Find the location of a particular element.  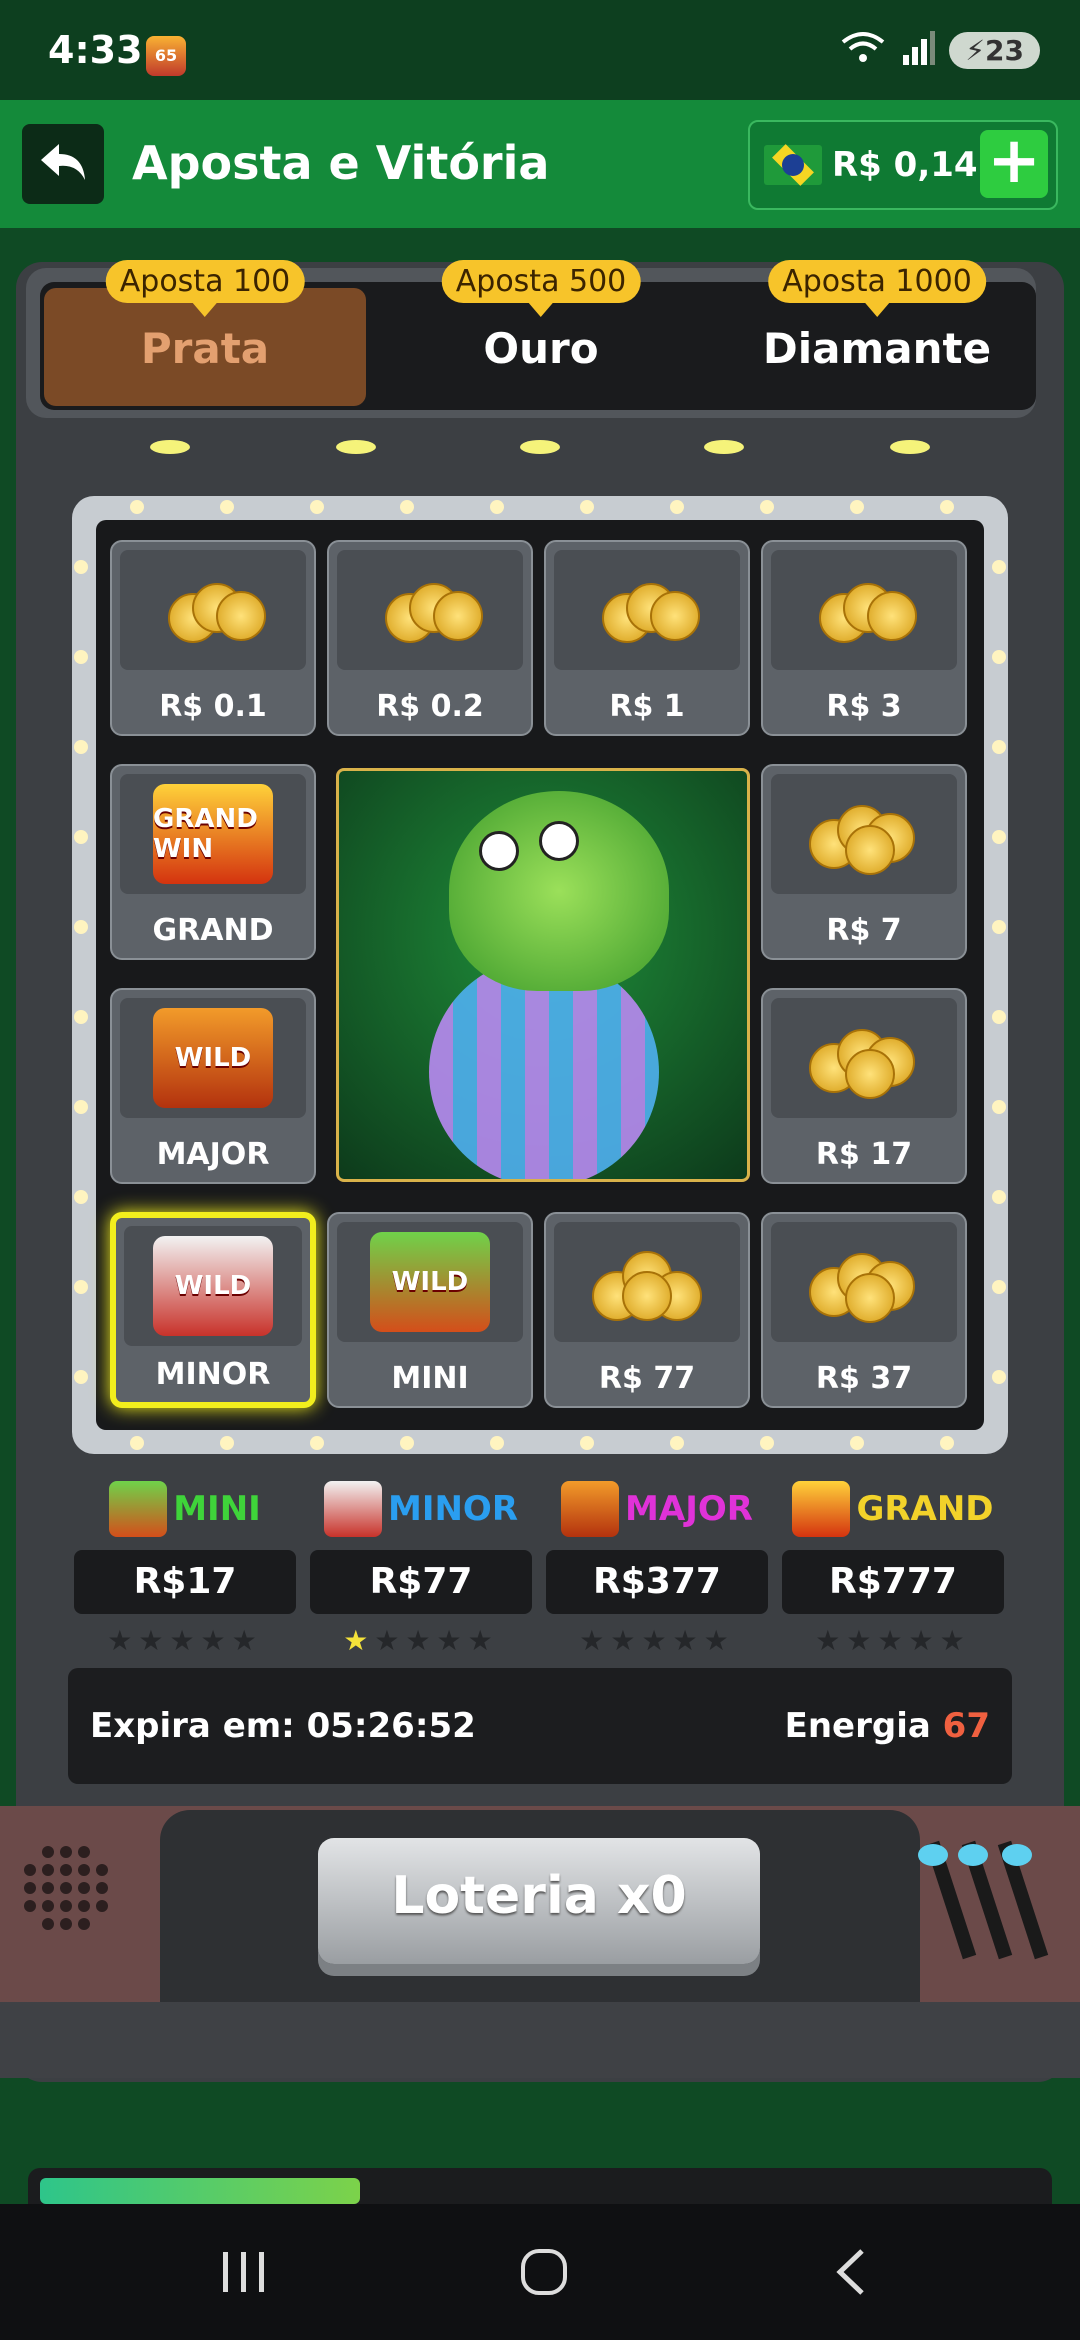

grand-win-icon is located at coordinates (821, 1509).